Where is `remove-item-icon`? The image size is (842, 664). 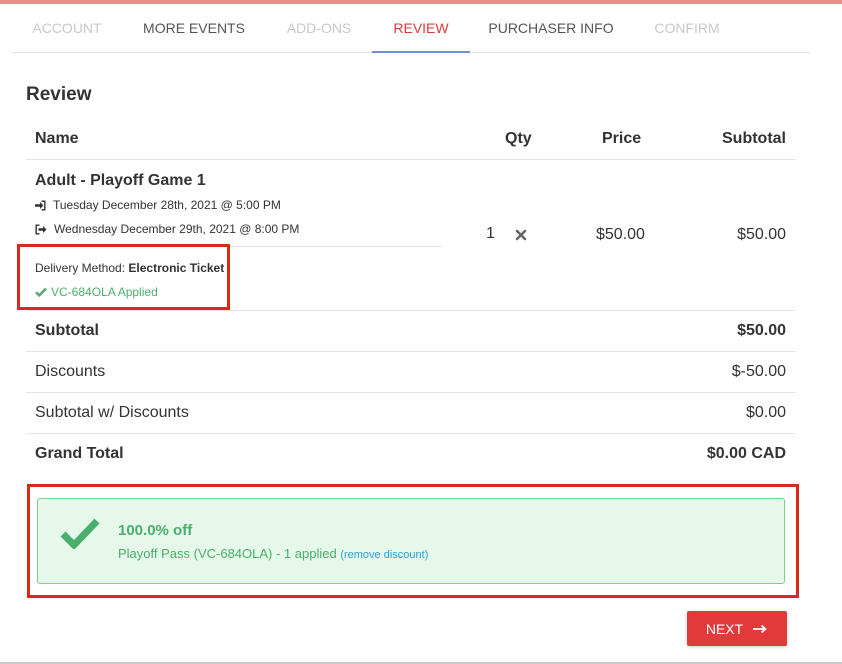
remove-item-icon is located at coordinates (521, 235).